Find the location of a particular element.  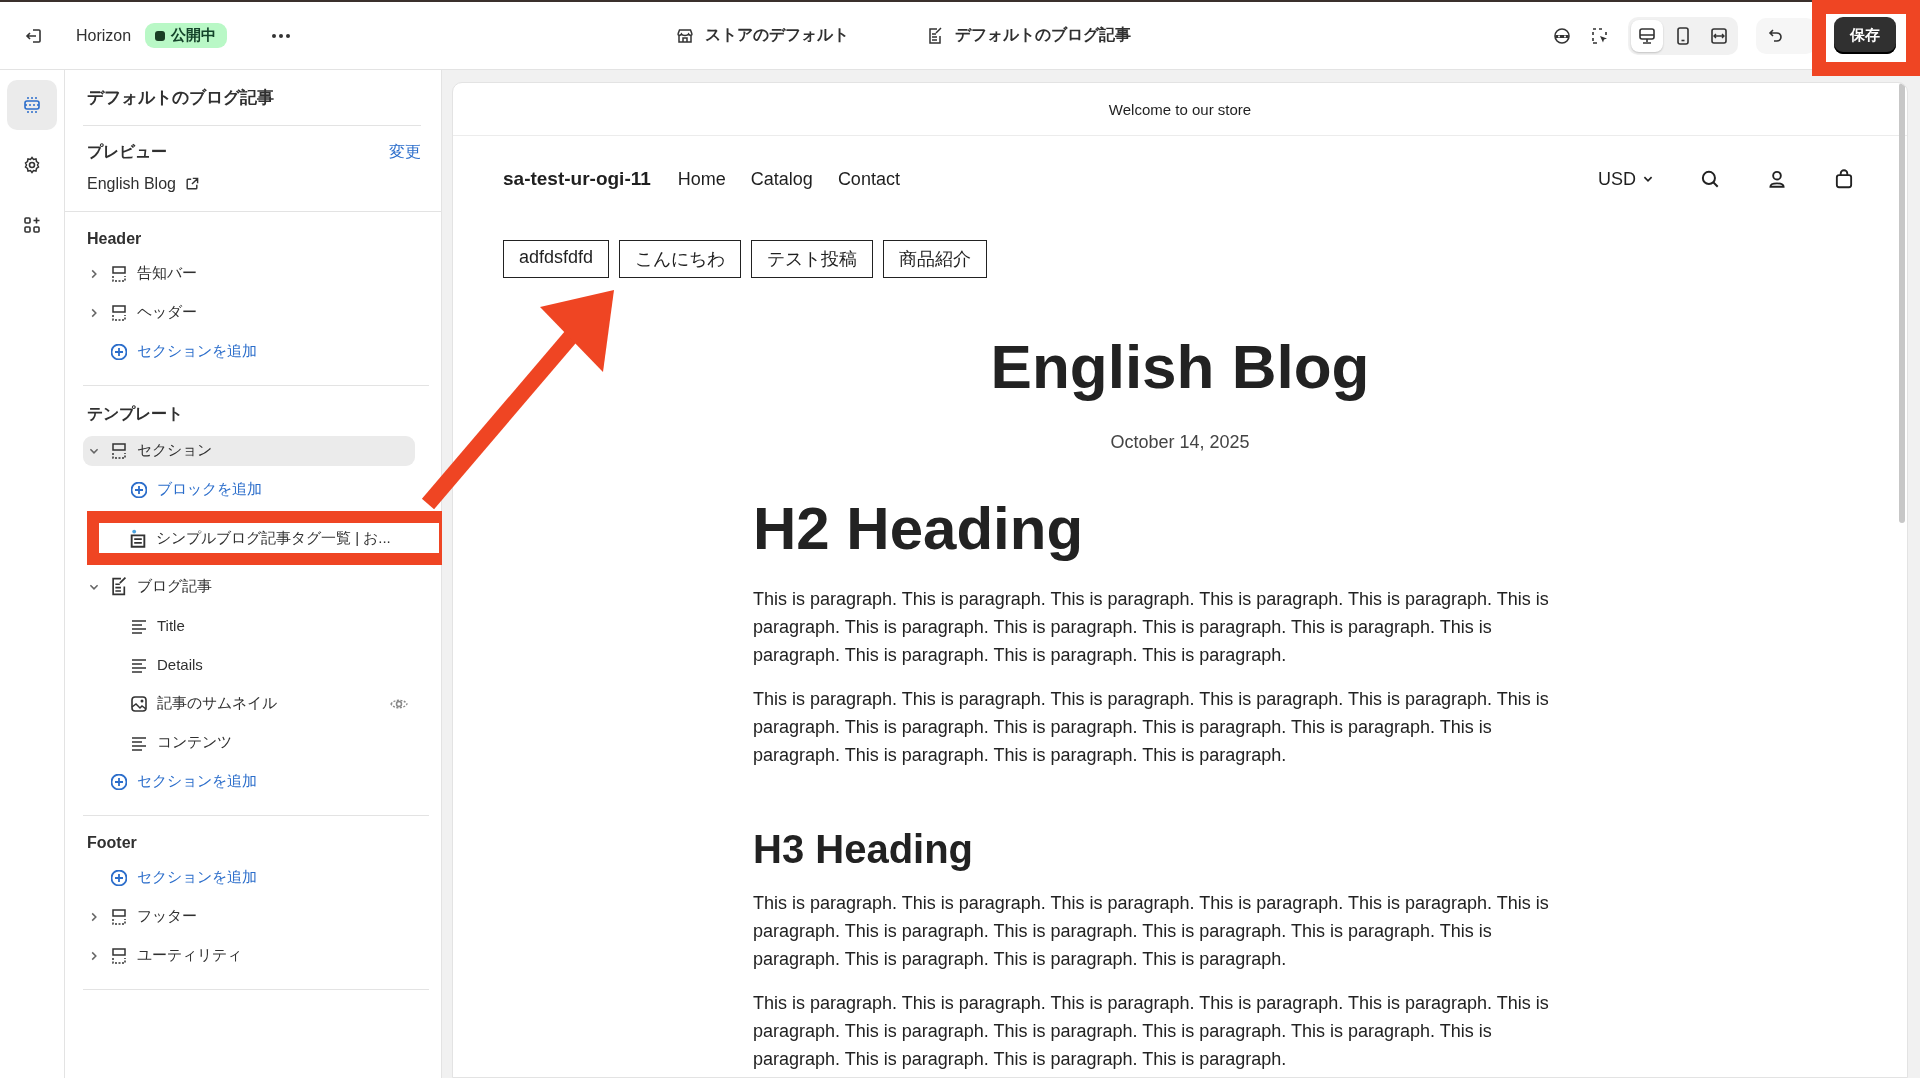

nav-link: Home is located at coordinates (701, 179).